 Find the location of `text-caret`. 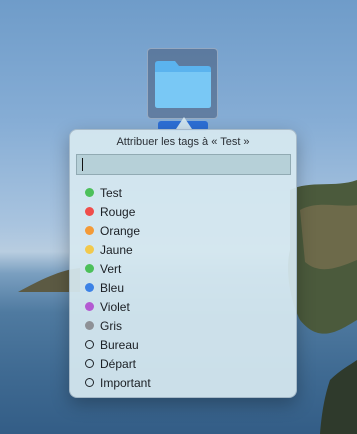

text-caret is located at coordinates (82, 164).